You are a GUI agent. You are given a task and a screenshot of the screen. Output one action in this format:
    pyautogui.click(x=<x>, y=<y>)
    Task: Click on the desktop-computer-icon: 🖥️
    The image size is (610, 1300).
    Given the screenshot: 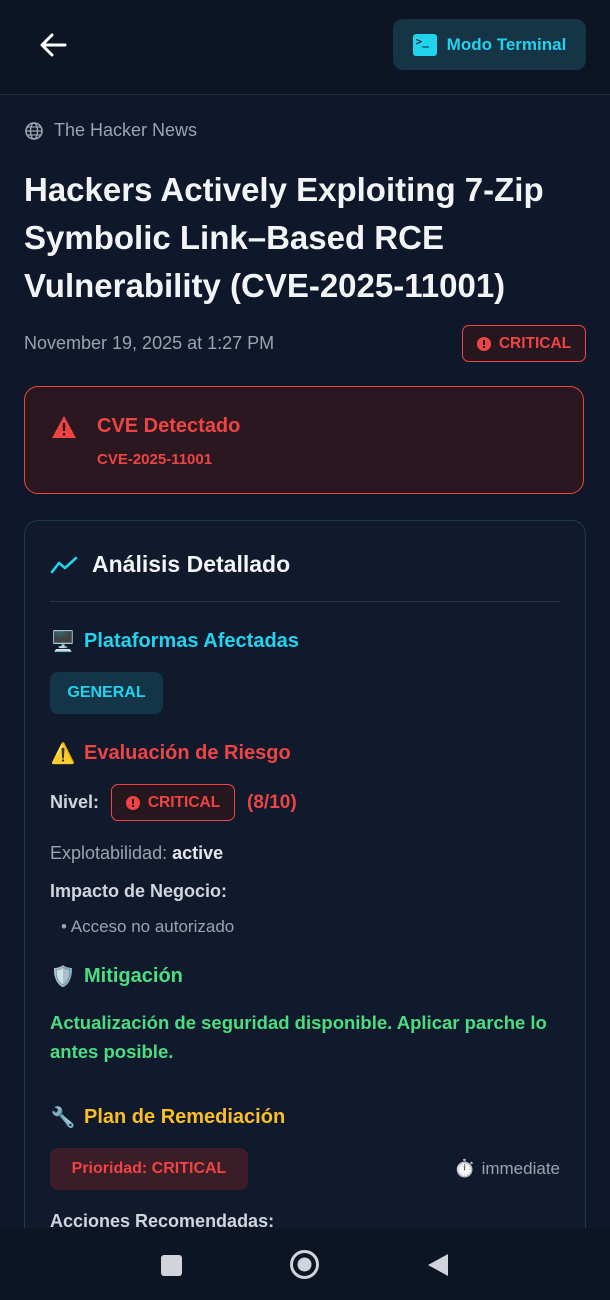 What is the action you would take?
    pyautogui.click(x=63, y=642)
    